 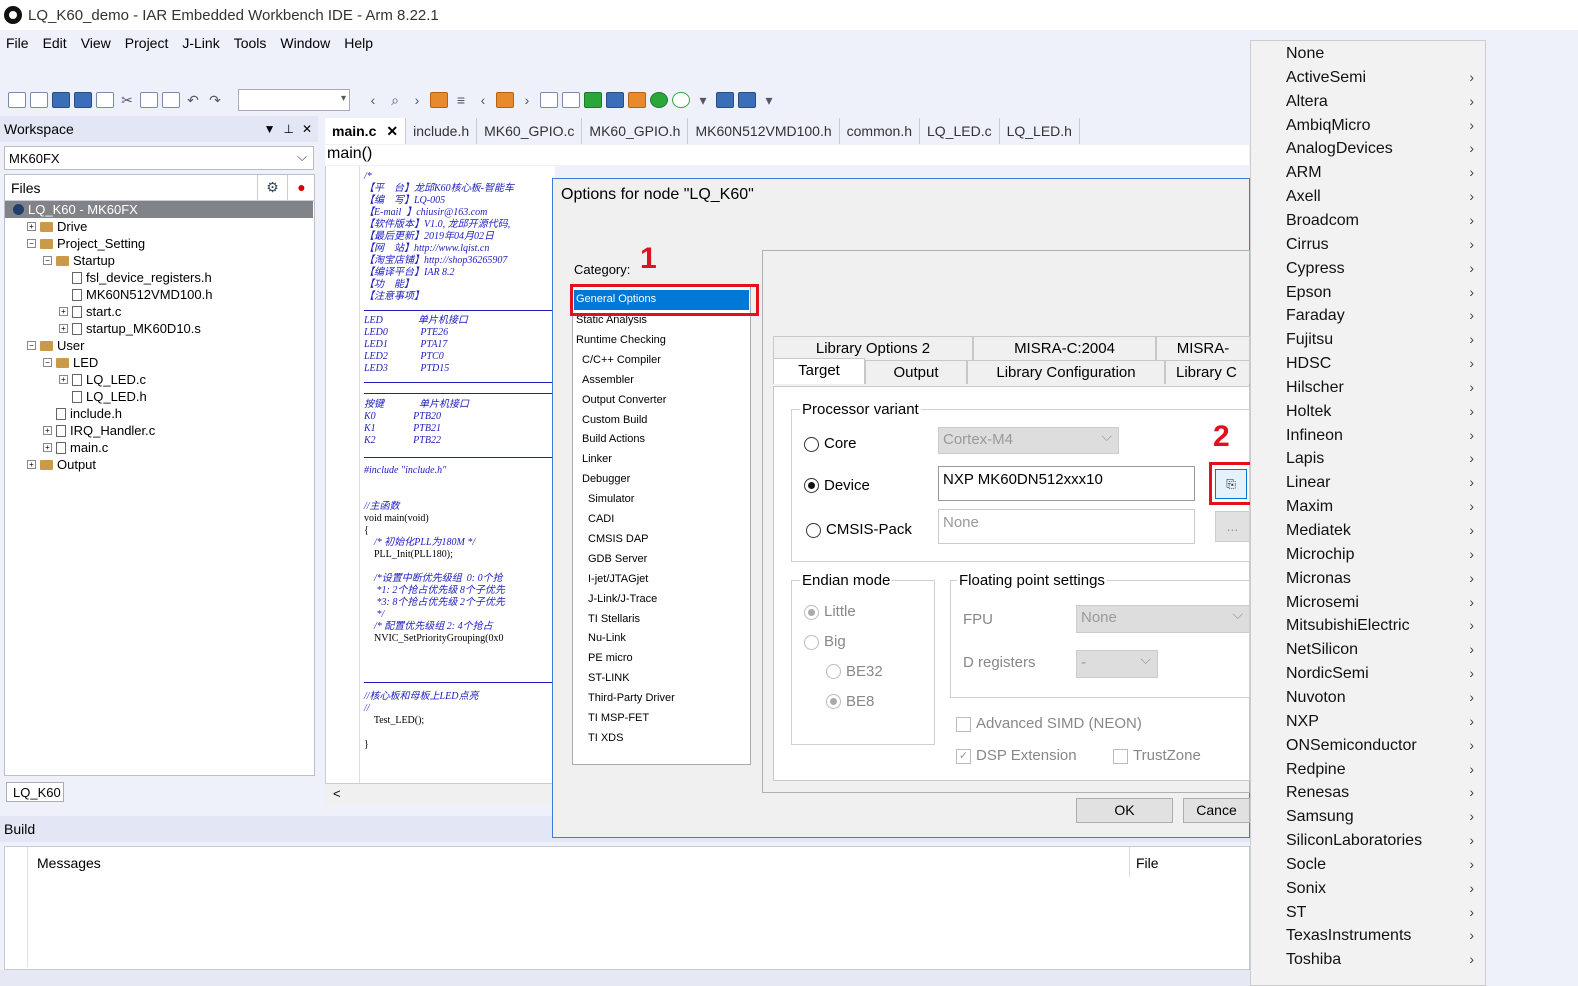 I want to click on menu-help: Help, so click(x=358, y=43).